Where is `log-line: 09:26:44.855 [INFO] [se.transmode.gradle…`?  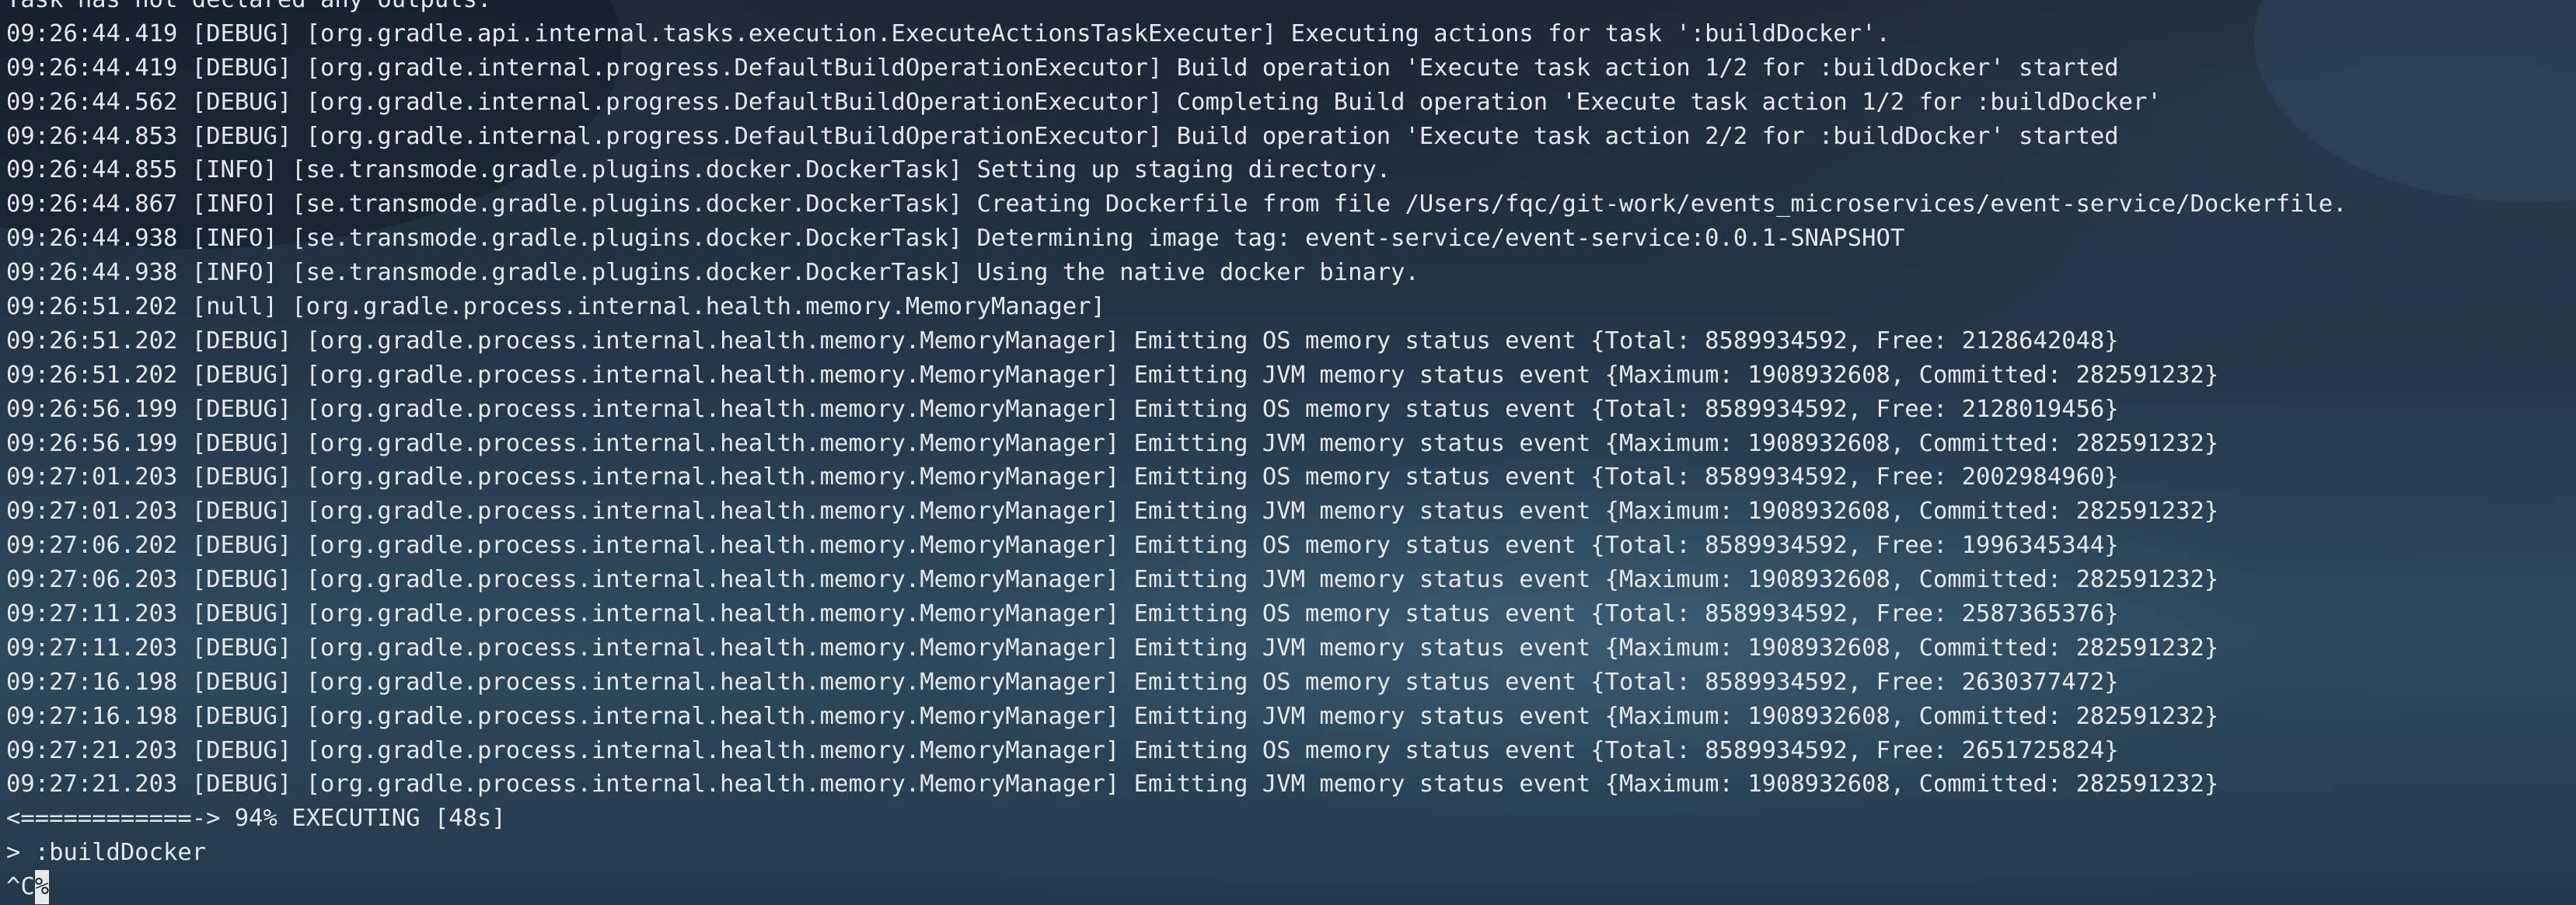
log-line: 09:26:44.855 [INFO] [se.transmode.gradle… is located at coordinates (699, 170).